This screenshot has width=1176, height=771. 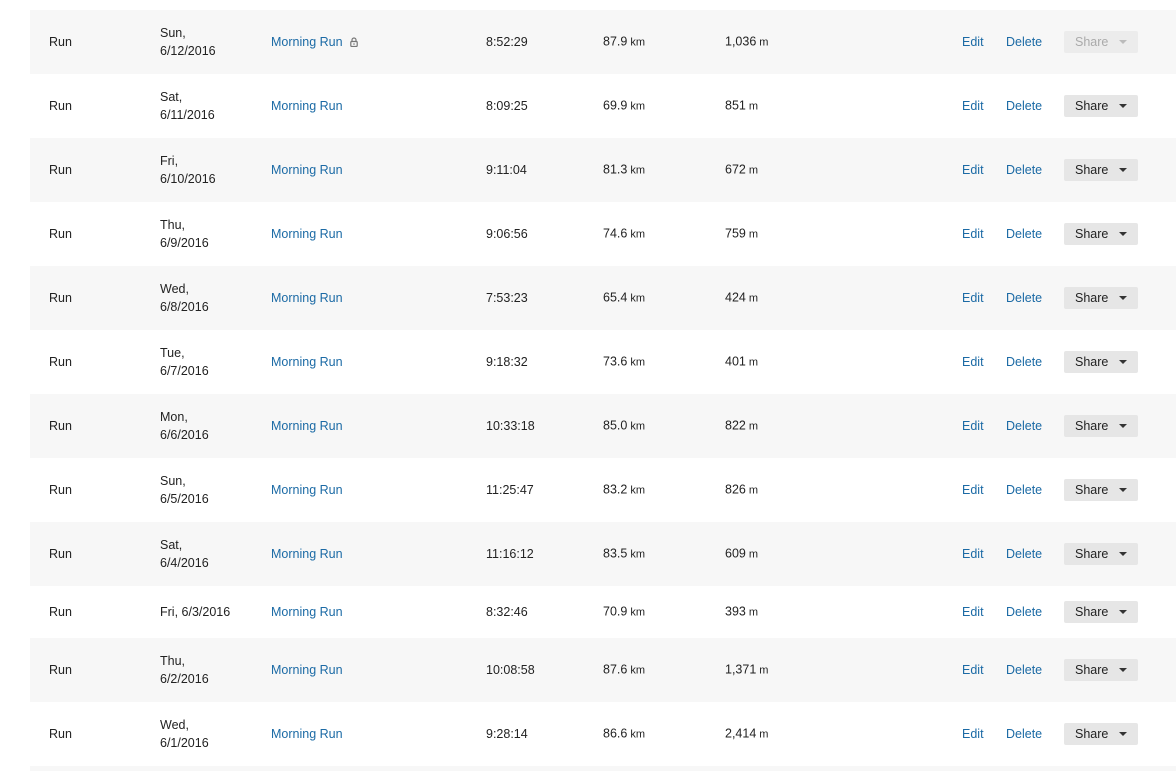 I want to click on activity-elevation: 1,371 m, so click(x=747, y=669).